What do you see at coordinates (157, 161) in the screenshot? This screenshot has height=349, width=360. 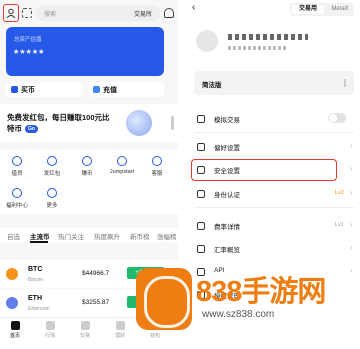 I see `headset-icon` at bounding box center [157, 161].